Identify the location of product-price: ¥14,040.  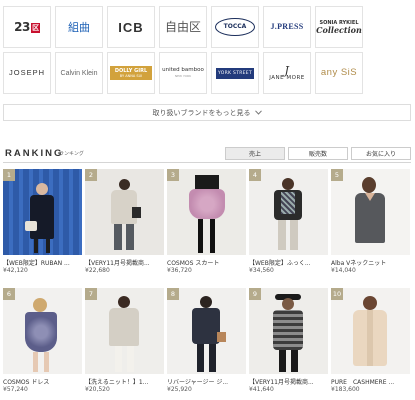
(343, 270).